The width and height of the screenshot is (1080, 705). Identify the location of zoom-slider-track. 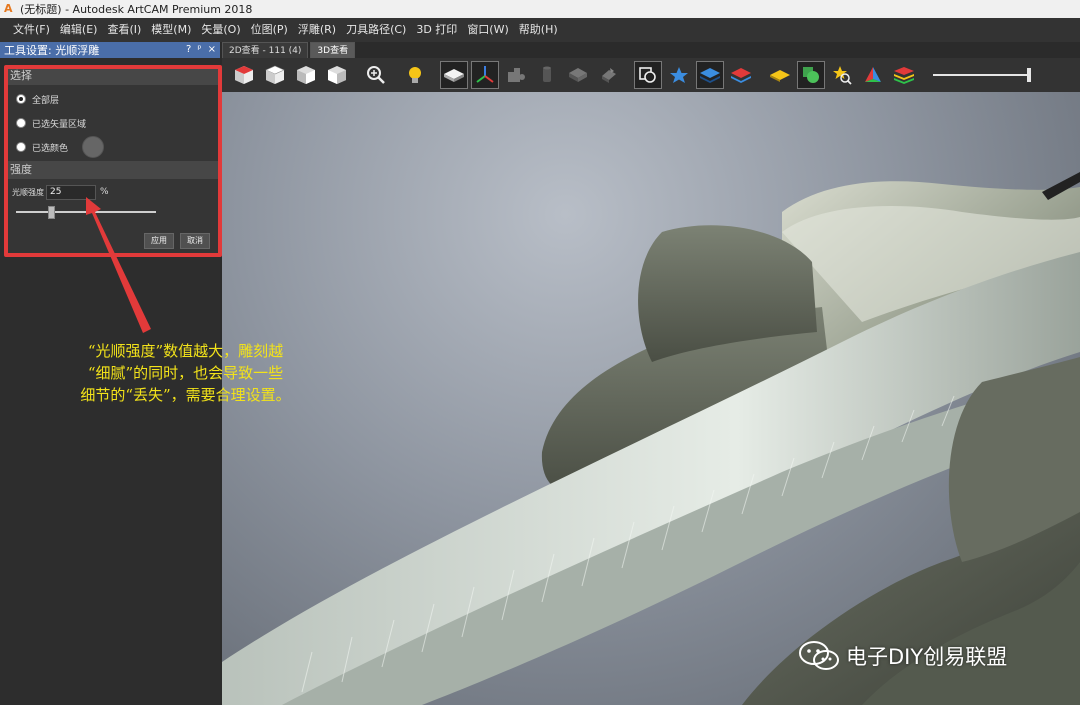
(982, 75).